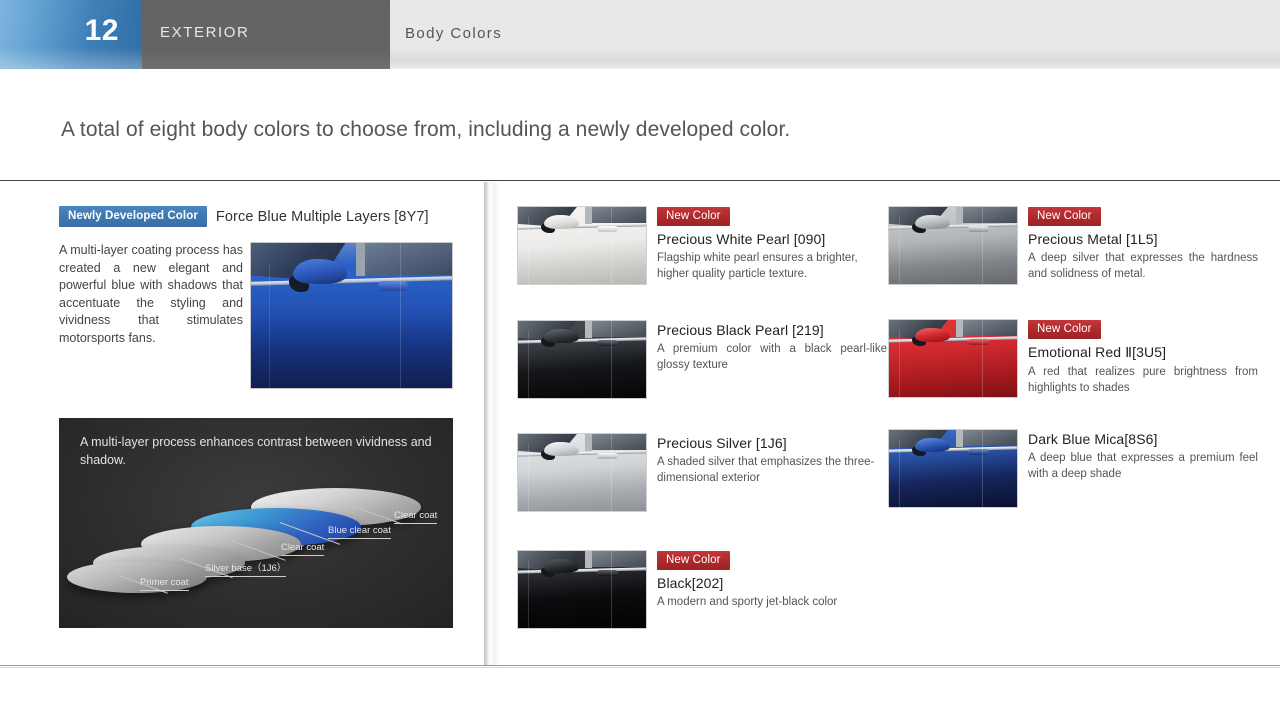 The width and height of the screenshot is (1280, 720). Describe the element at coordinates (101, 30) in the screenshot. I see `page-number: 12` at that location.